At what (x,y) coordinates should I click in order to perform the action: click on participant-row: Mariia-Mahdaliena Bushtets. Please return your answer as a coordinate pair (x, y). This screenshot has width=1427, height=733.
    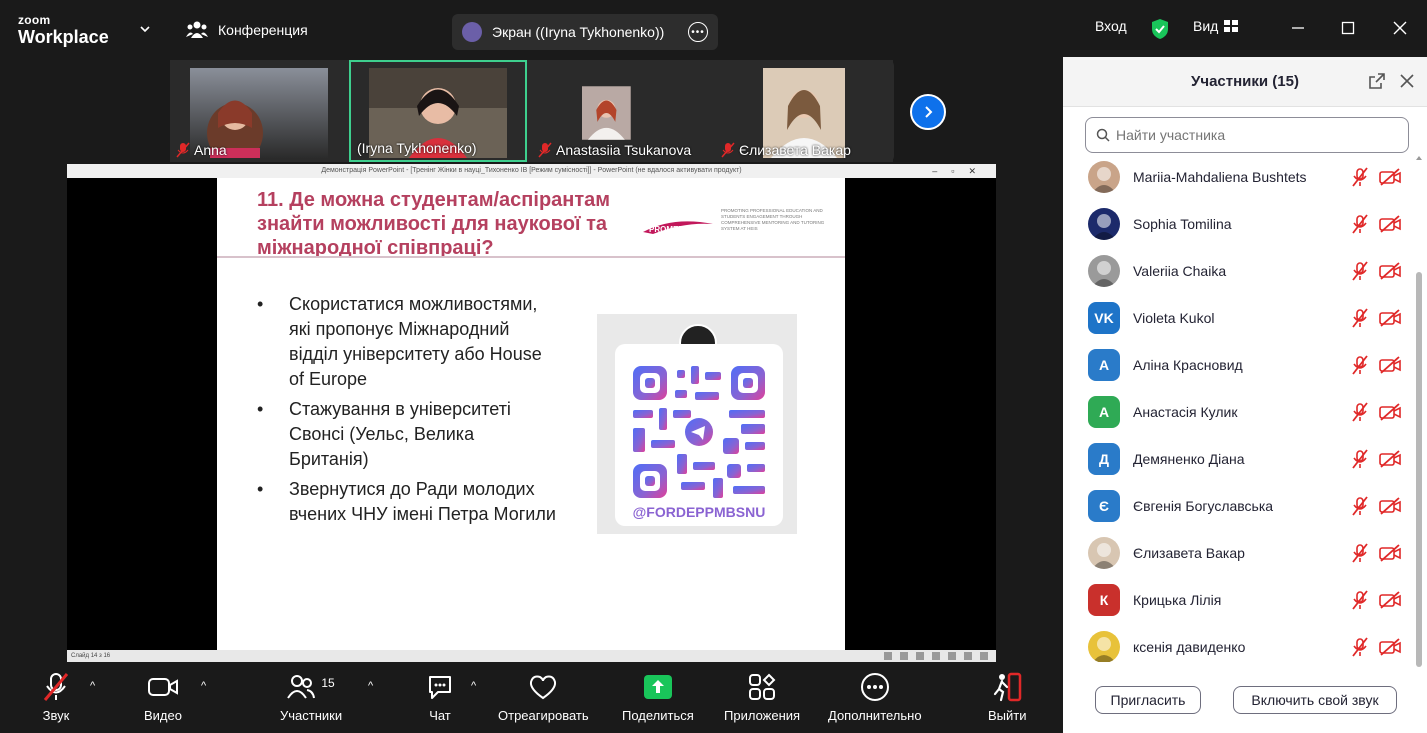
    Looking at the image, I should click on (1238, 178).